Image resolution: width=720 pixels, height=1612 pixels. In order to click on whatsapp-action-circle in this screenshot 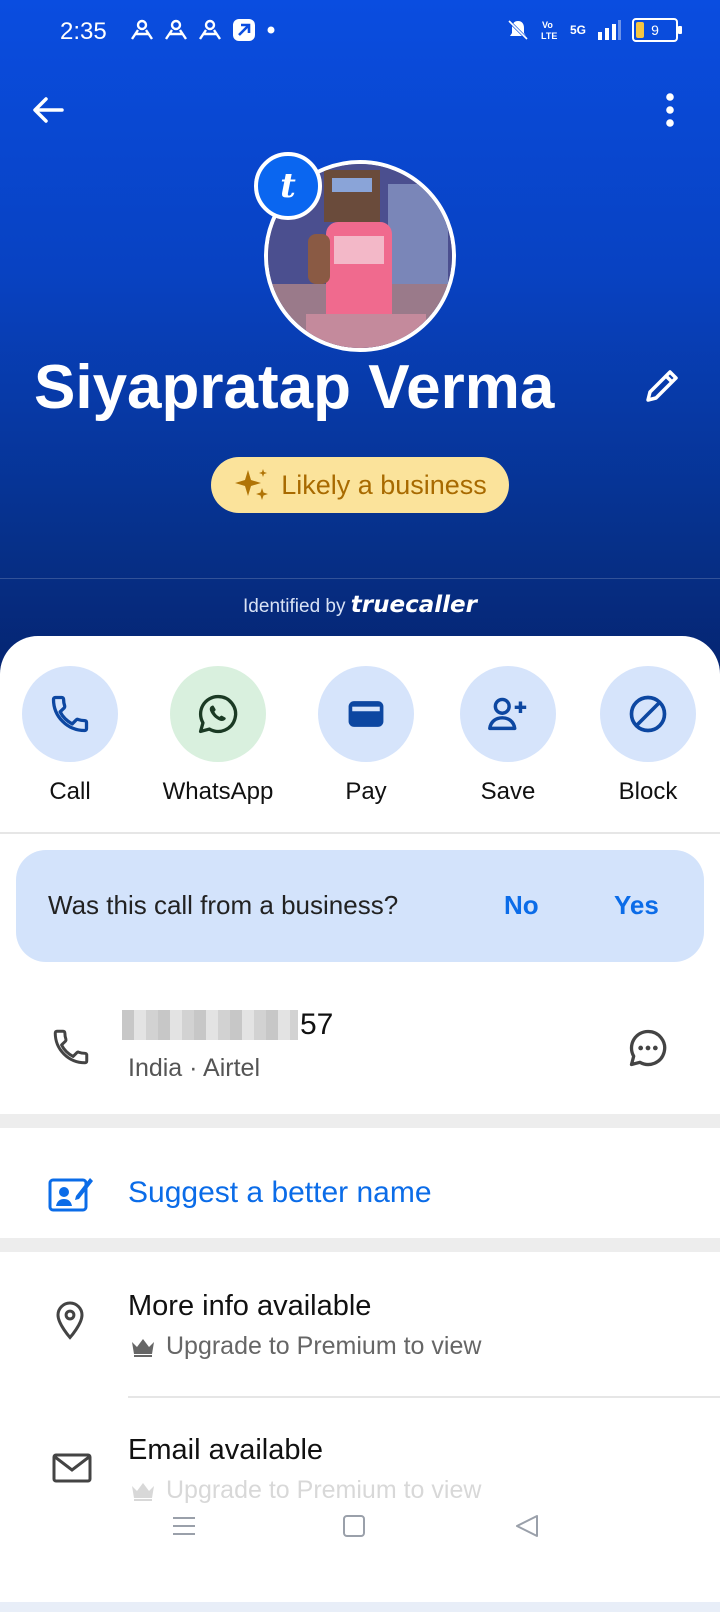, I will do `click(218, 714)`.